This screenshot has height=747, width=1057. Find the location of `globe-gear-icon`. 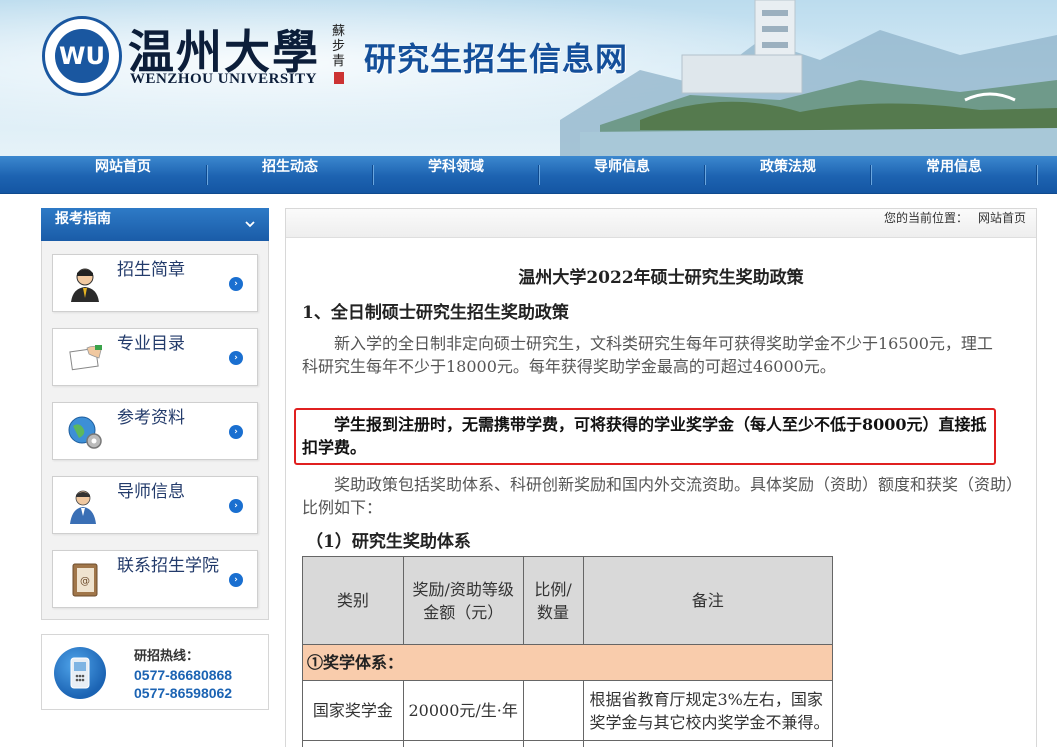

globe-gear-icon is located at coordinates (85, 432).